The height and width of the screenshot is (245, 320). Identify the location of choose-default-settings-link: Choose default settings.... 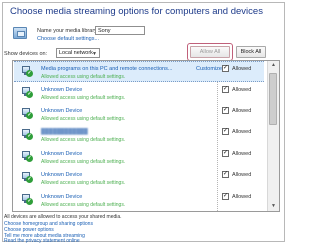
(68, 39).